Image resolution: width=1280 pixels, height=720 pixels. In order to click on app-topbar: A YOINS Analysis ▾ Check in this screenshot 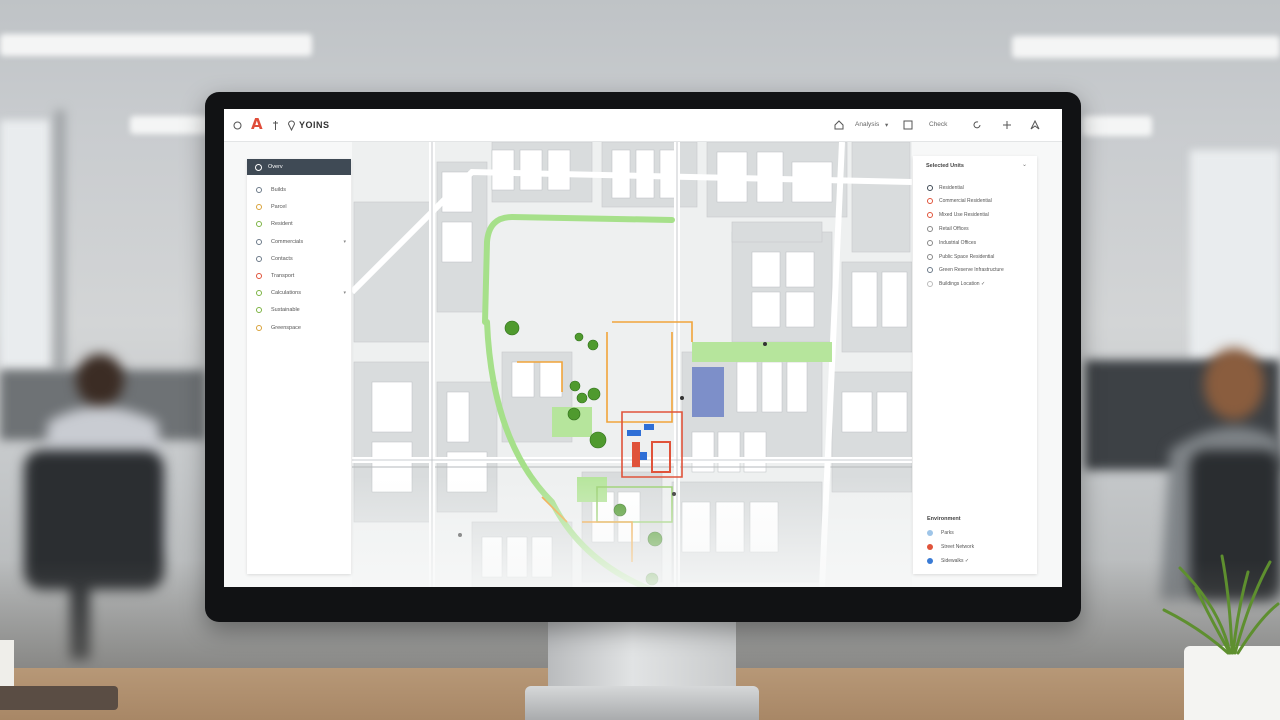, I will do `click(643, 125)`.